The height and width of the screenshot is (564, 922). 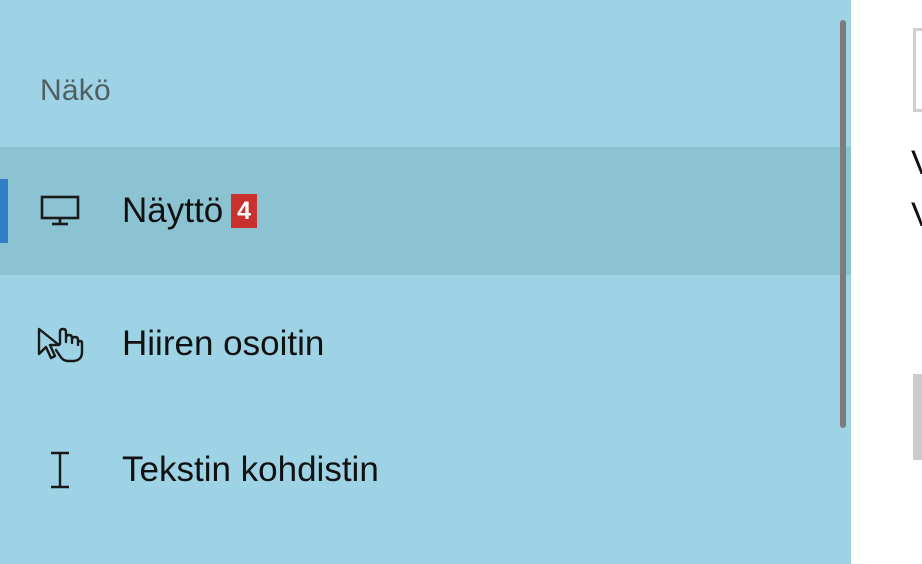 What do you see at coordinates (60, 344) in the screenshot?
I see `mouse-pointer-hand-icon` at bounding box center [60, 344].